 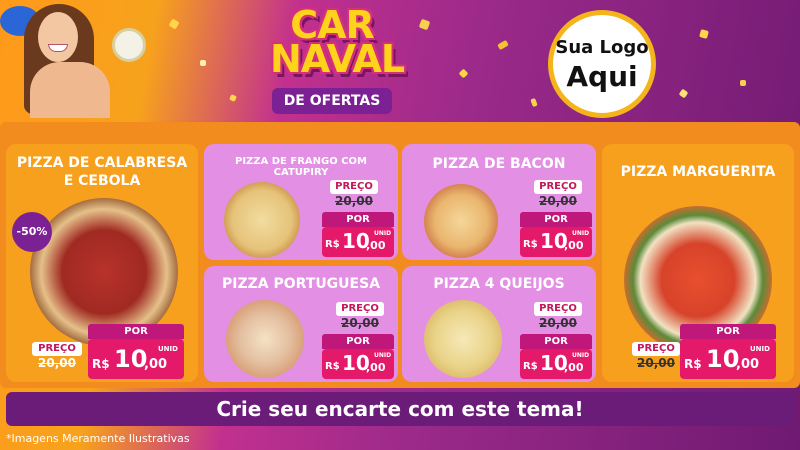 I want to click on title-main: CAR NAVAL, so click(x=337, y=42).